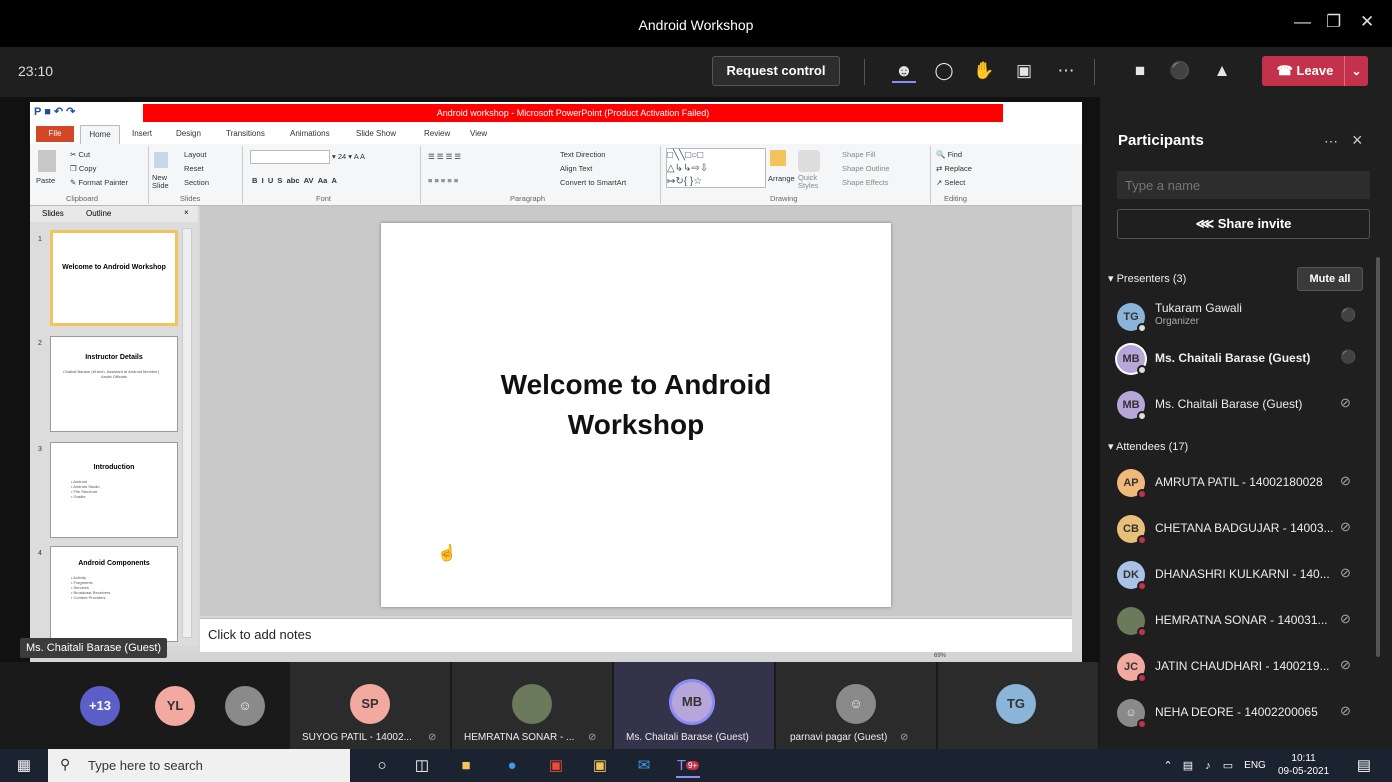  Describe the element at coordinates (114, 278) in the screenshot. I see `slide-thumbnail: Welcome to Android Workshop` at that location.